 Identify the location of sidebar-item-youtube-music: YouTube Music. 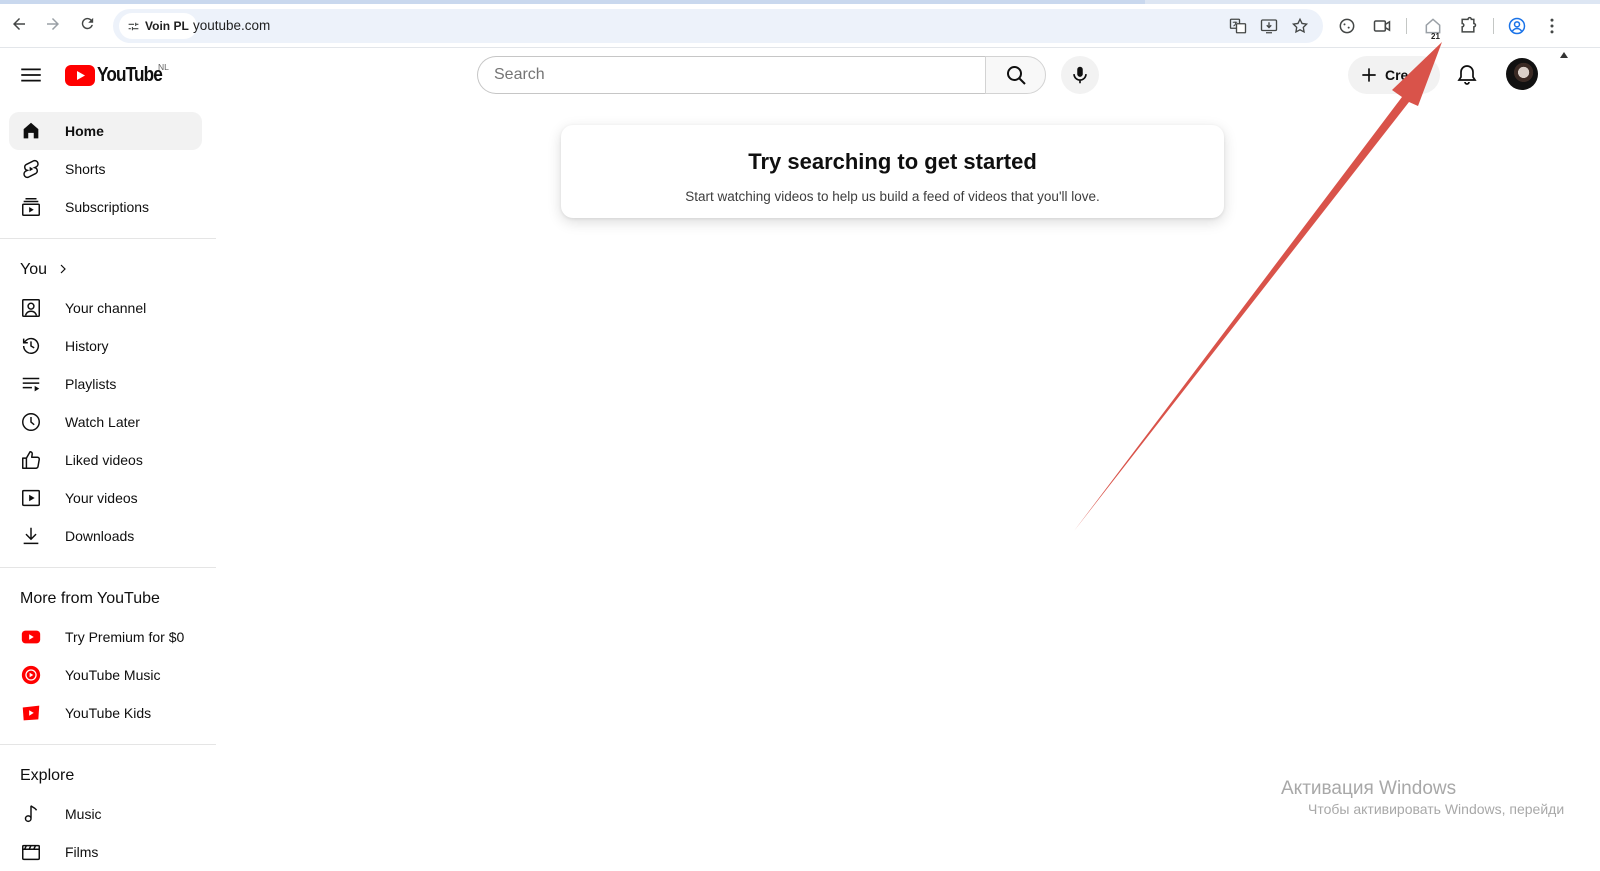
(105, 675).